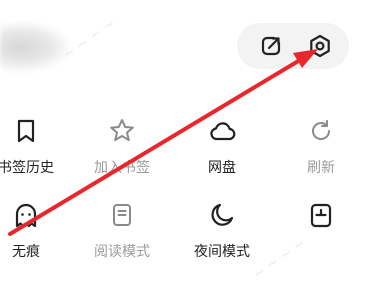 The image size is (384, 283). I want to click on star-icon, so click(122, 131).